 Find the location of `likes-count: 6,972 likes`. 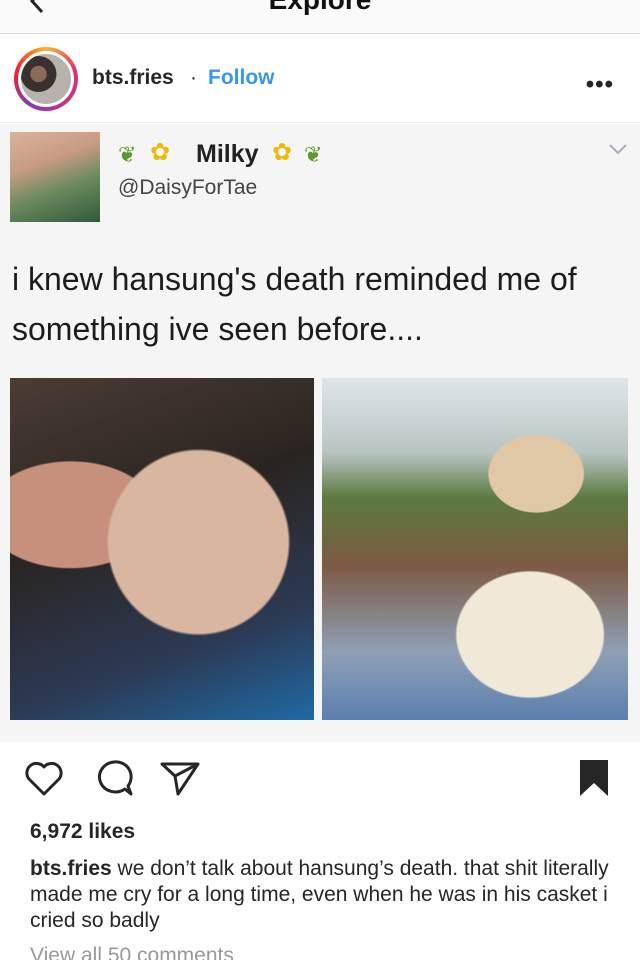

likes-count: 6,972 likes is located at coordinates (82, 832).